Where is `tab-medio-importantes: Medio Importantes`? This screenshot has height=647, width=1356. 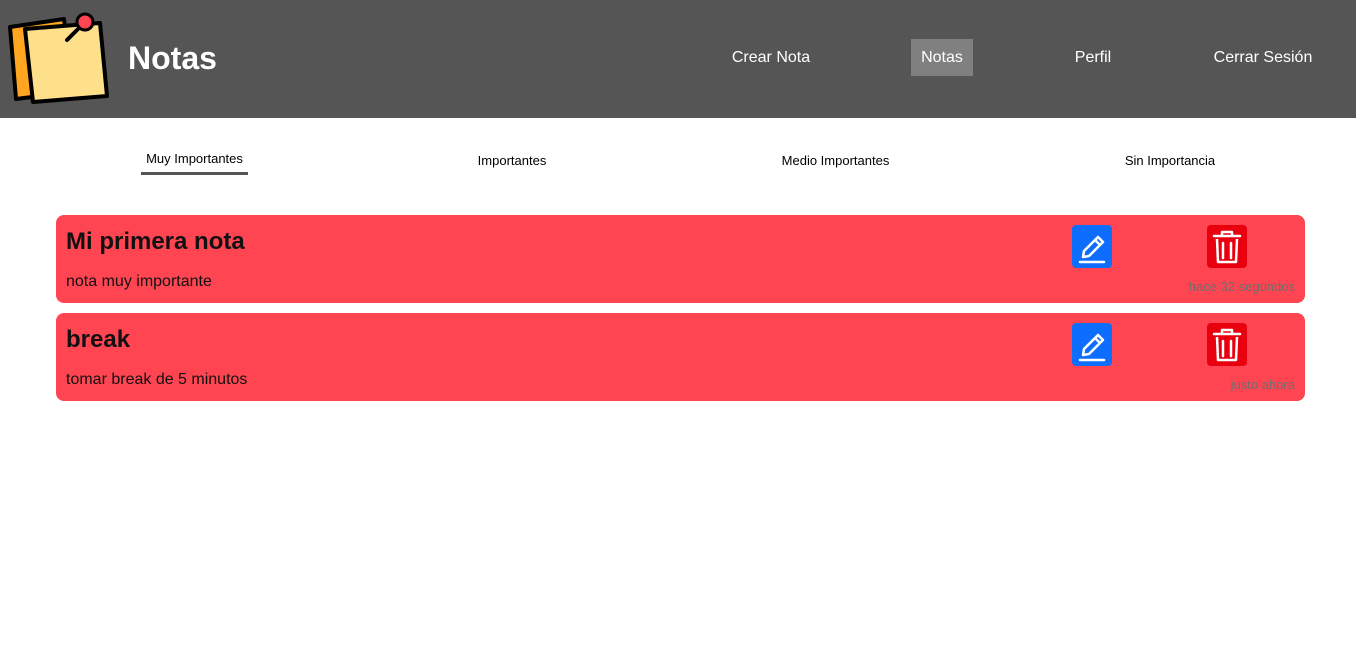 tab-medio-importantes: Medio Importantes is located at coordinates (835, 164).